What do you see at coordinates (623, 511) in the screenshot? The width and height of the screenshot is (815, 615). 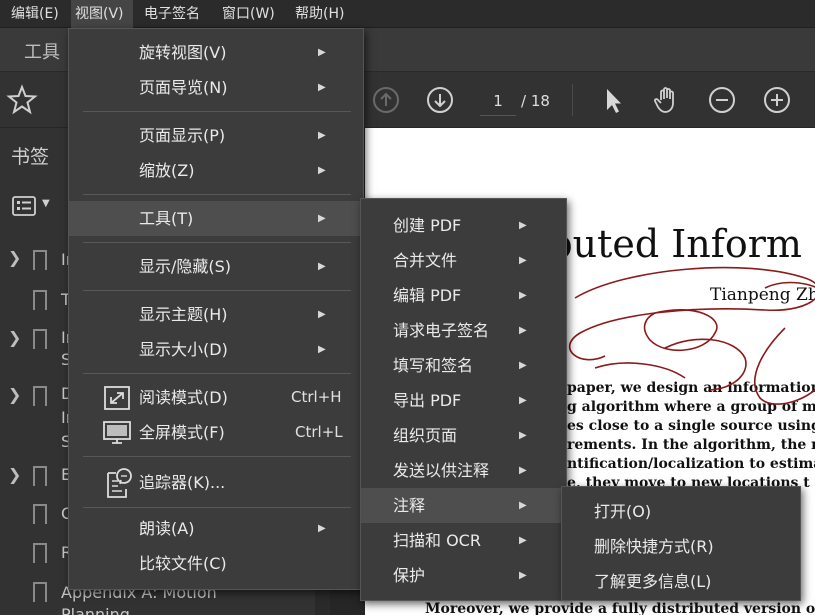 I see `menu-item-label: 打开(O)` at bounding box center [623, 511].